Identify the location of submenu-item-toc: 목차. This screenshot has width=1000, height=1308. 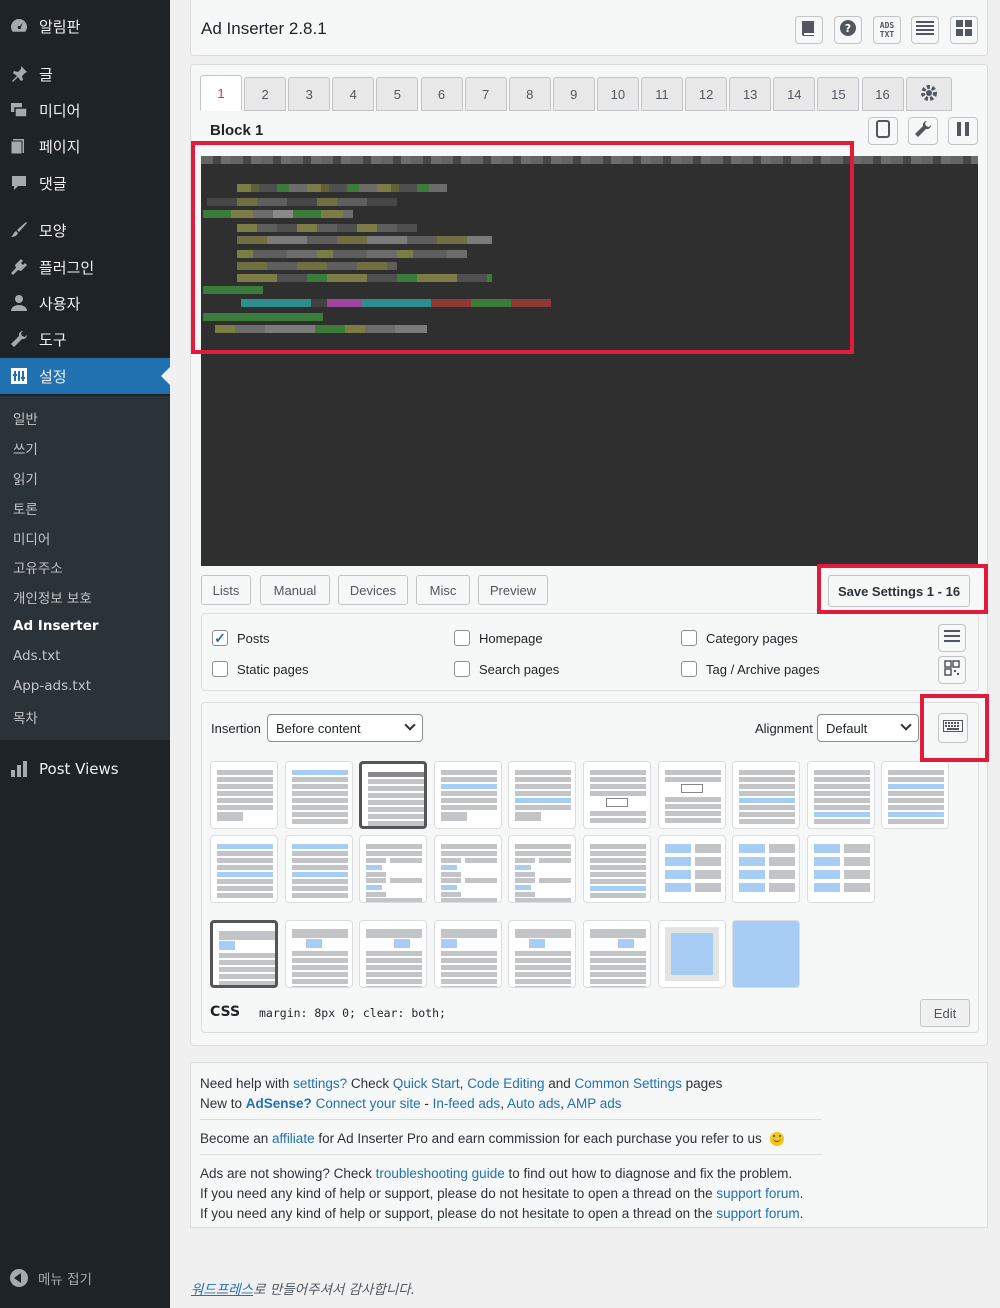
(25, 717).